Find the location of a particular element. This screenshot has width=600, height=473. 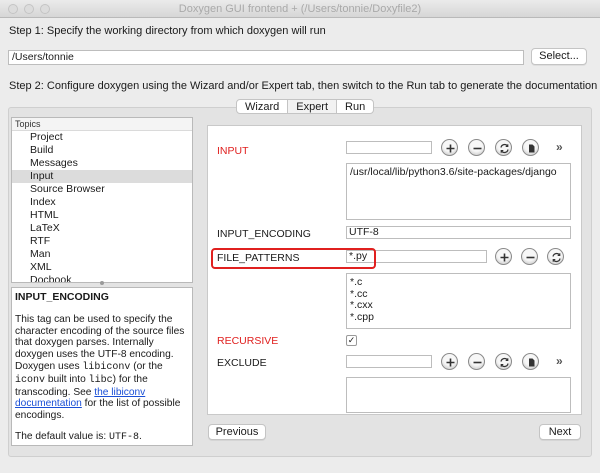

tab-bar: Wizard Expert Run is located at coordinates (305, 106).